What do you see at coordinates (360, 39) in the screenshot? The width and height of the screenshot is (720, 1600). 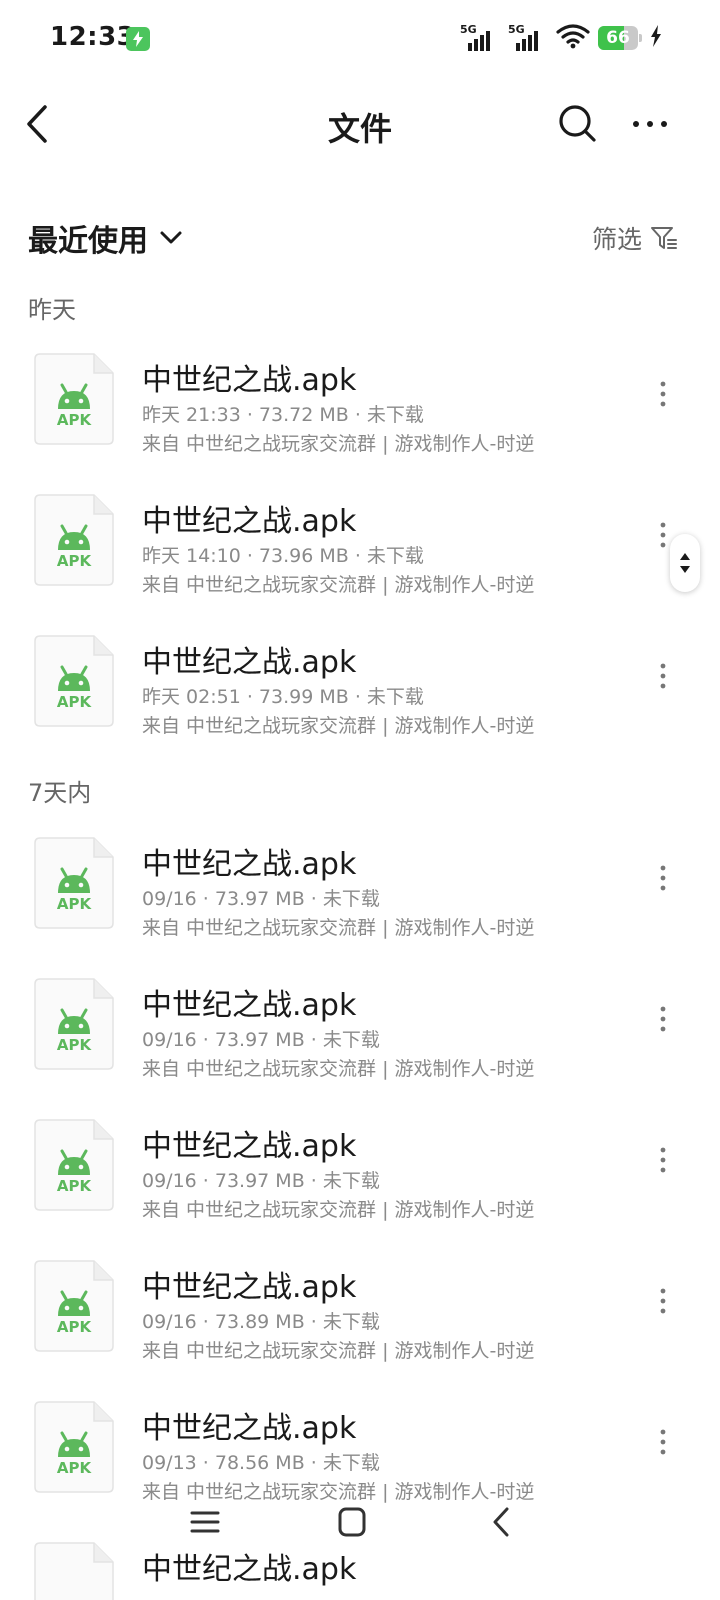 I see `status-bar: 12:33 5G 5G 66` at bounding box center [360, 39].